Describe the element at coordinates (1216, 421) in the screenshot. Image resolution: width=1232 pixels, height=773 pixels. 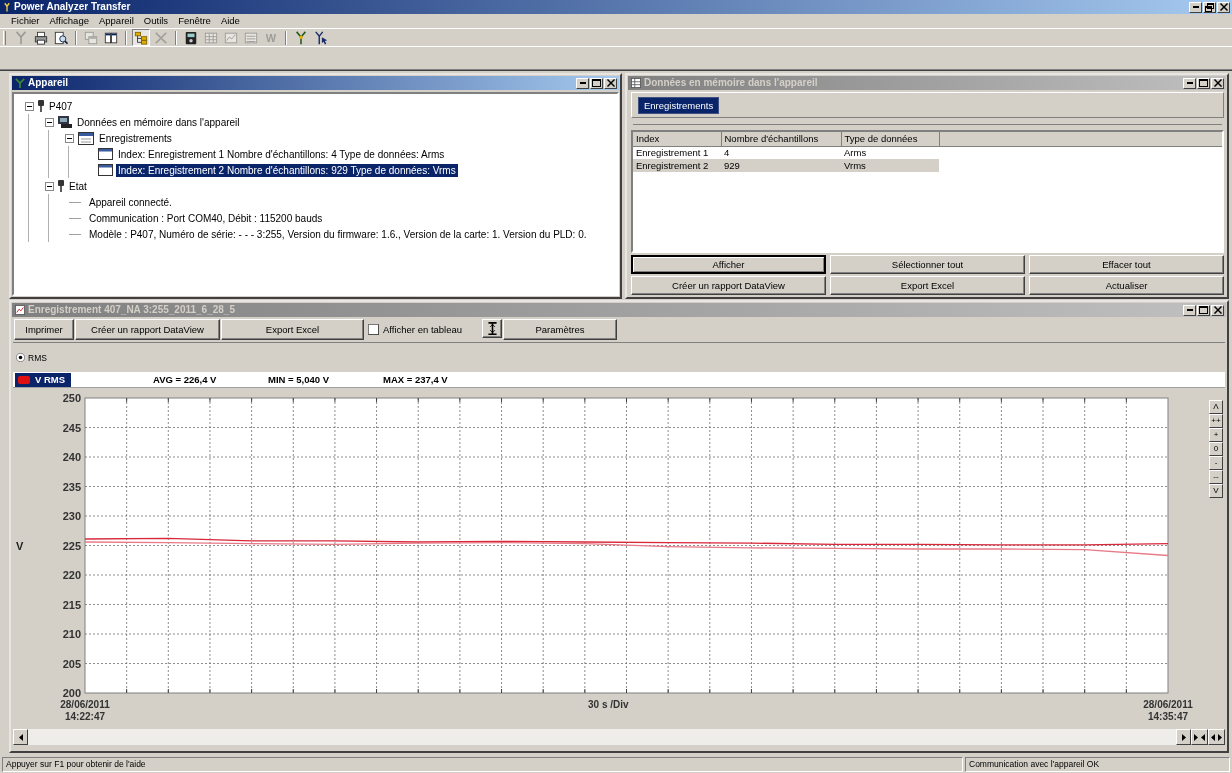
I see `zoom-button: ++` at that location.